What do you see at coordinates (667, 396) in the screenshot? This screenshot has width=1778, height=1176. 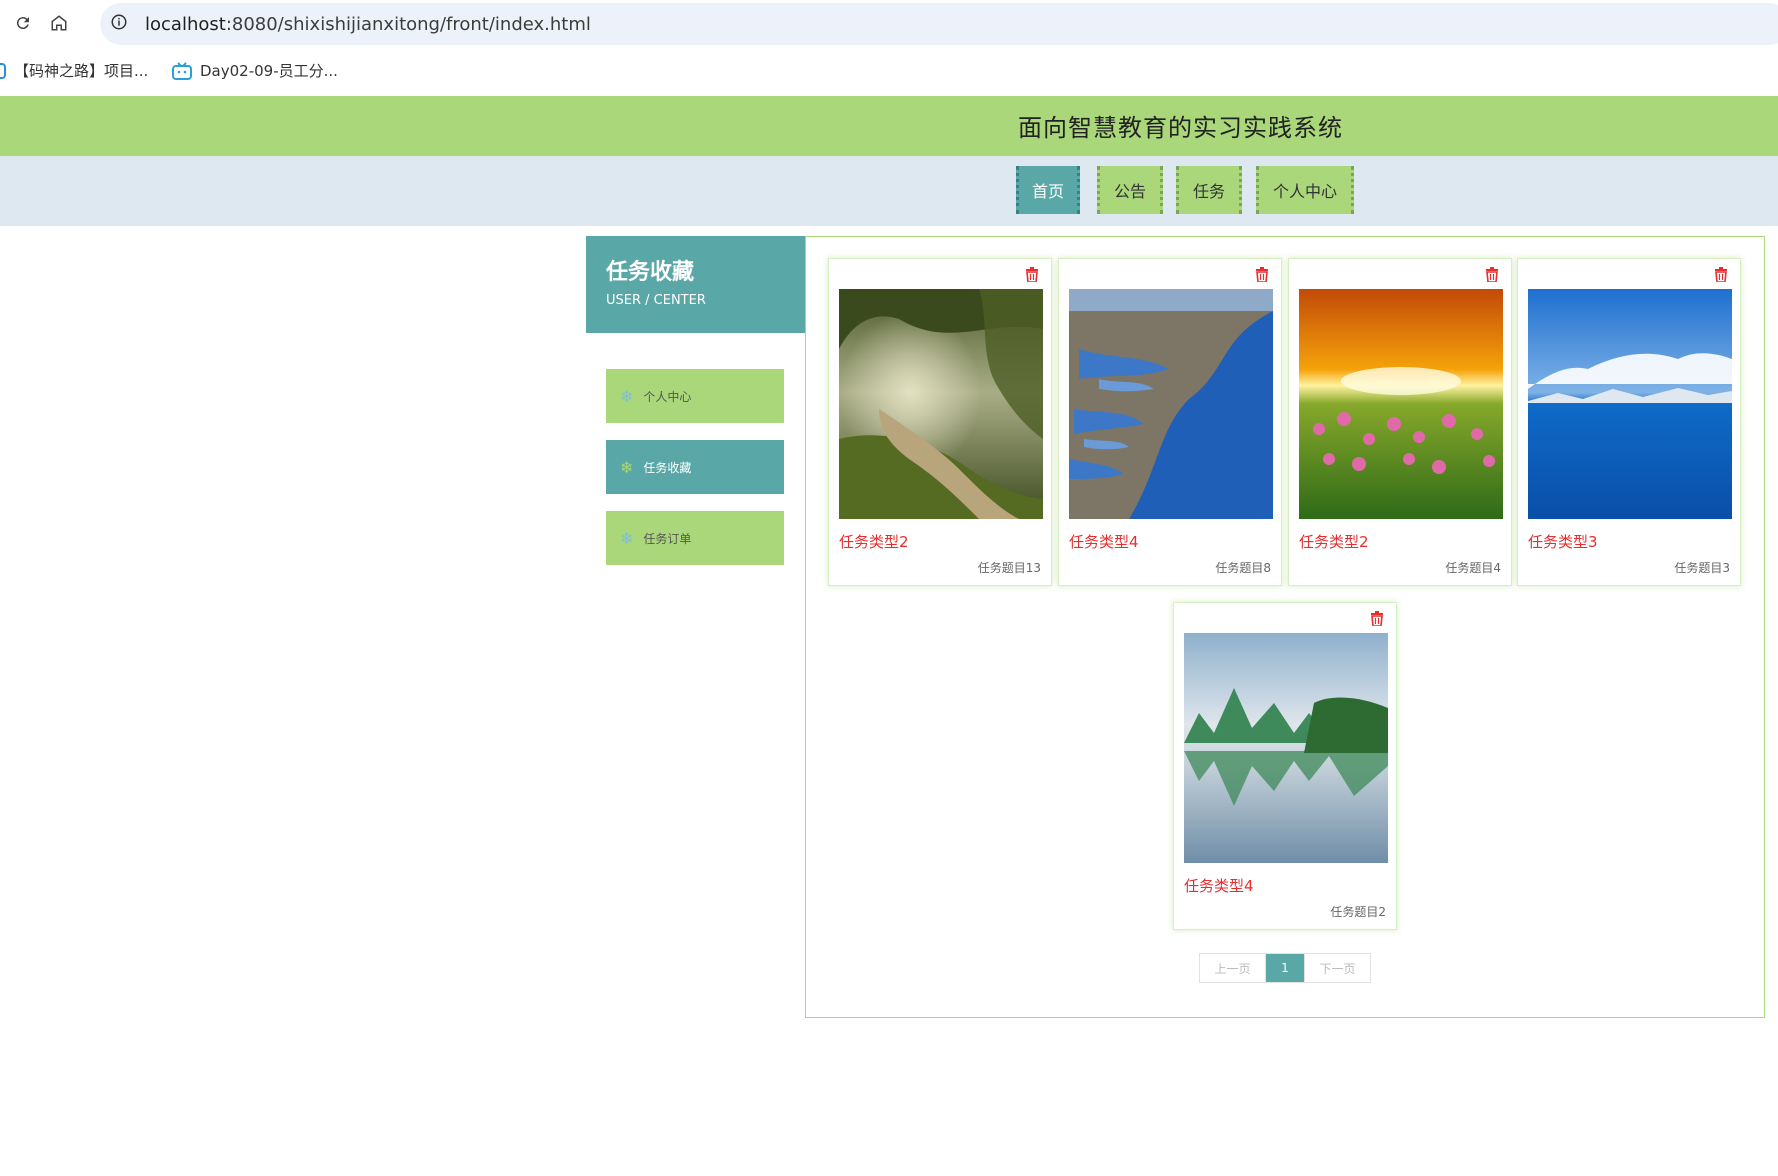 I see `sidebar-item-label: 个人中心` at bounding box center [667, 396].